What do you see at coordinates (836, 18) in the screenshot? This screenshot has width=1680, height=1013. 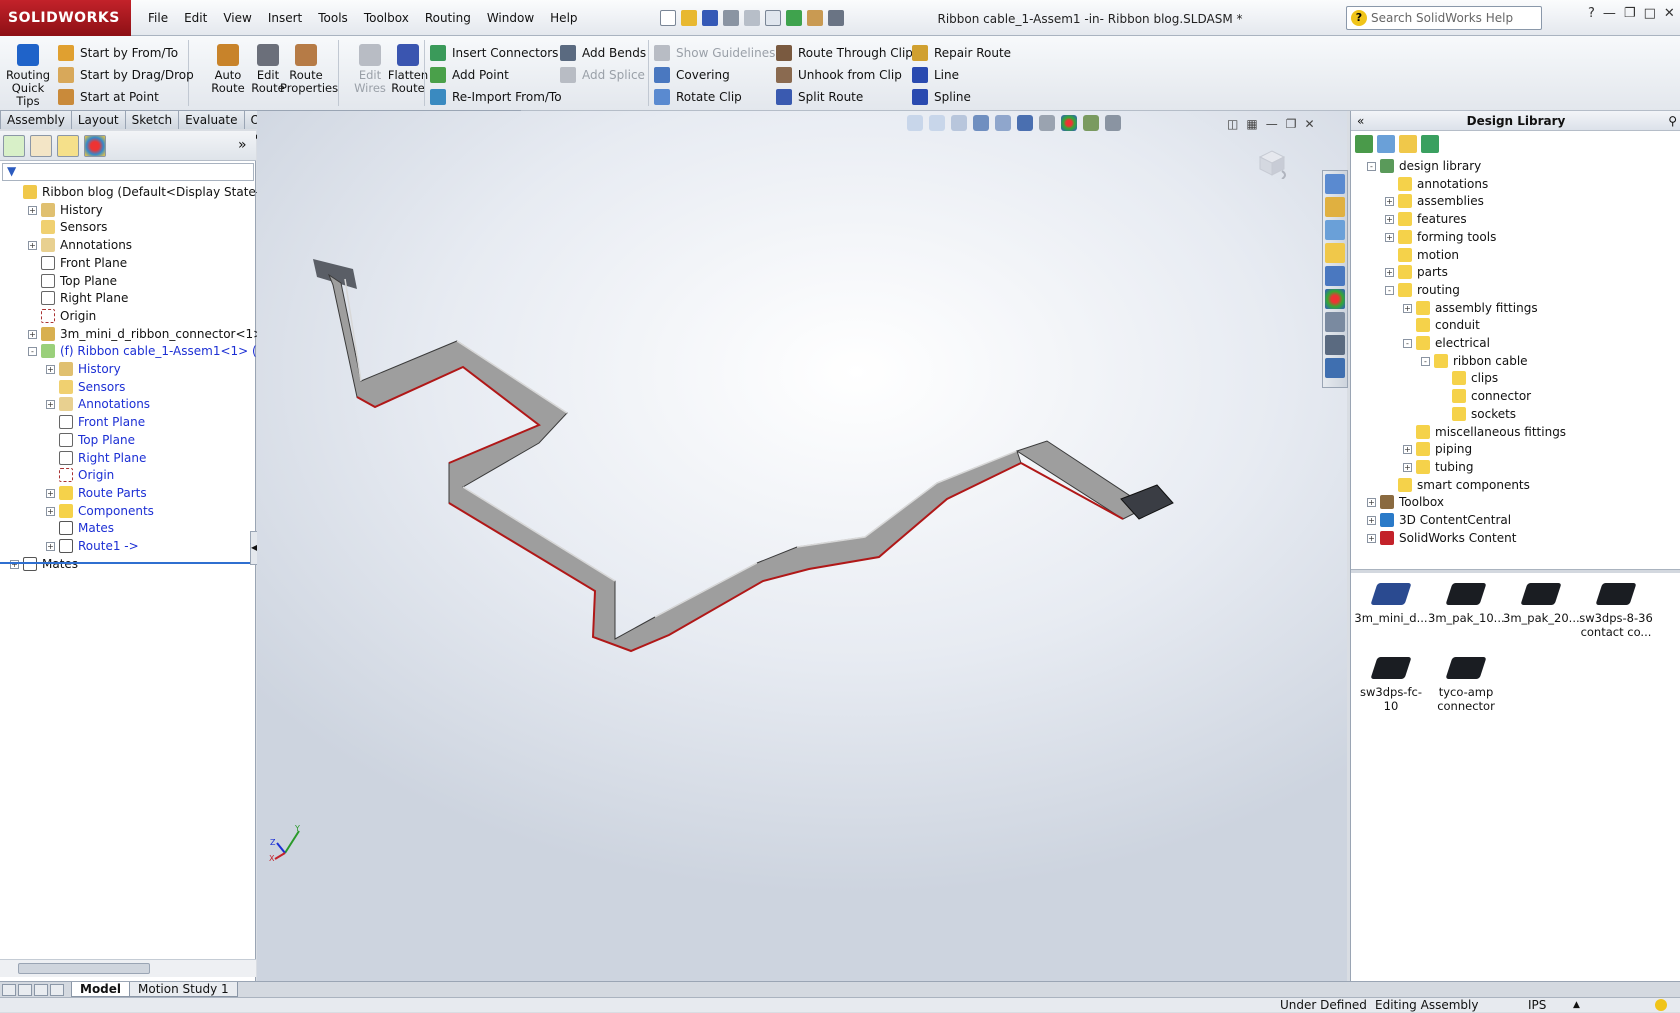 I see `options-icon` at bounding box center [836, 18].